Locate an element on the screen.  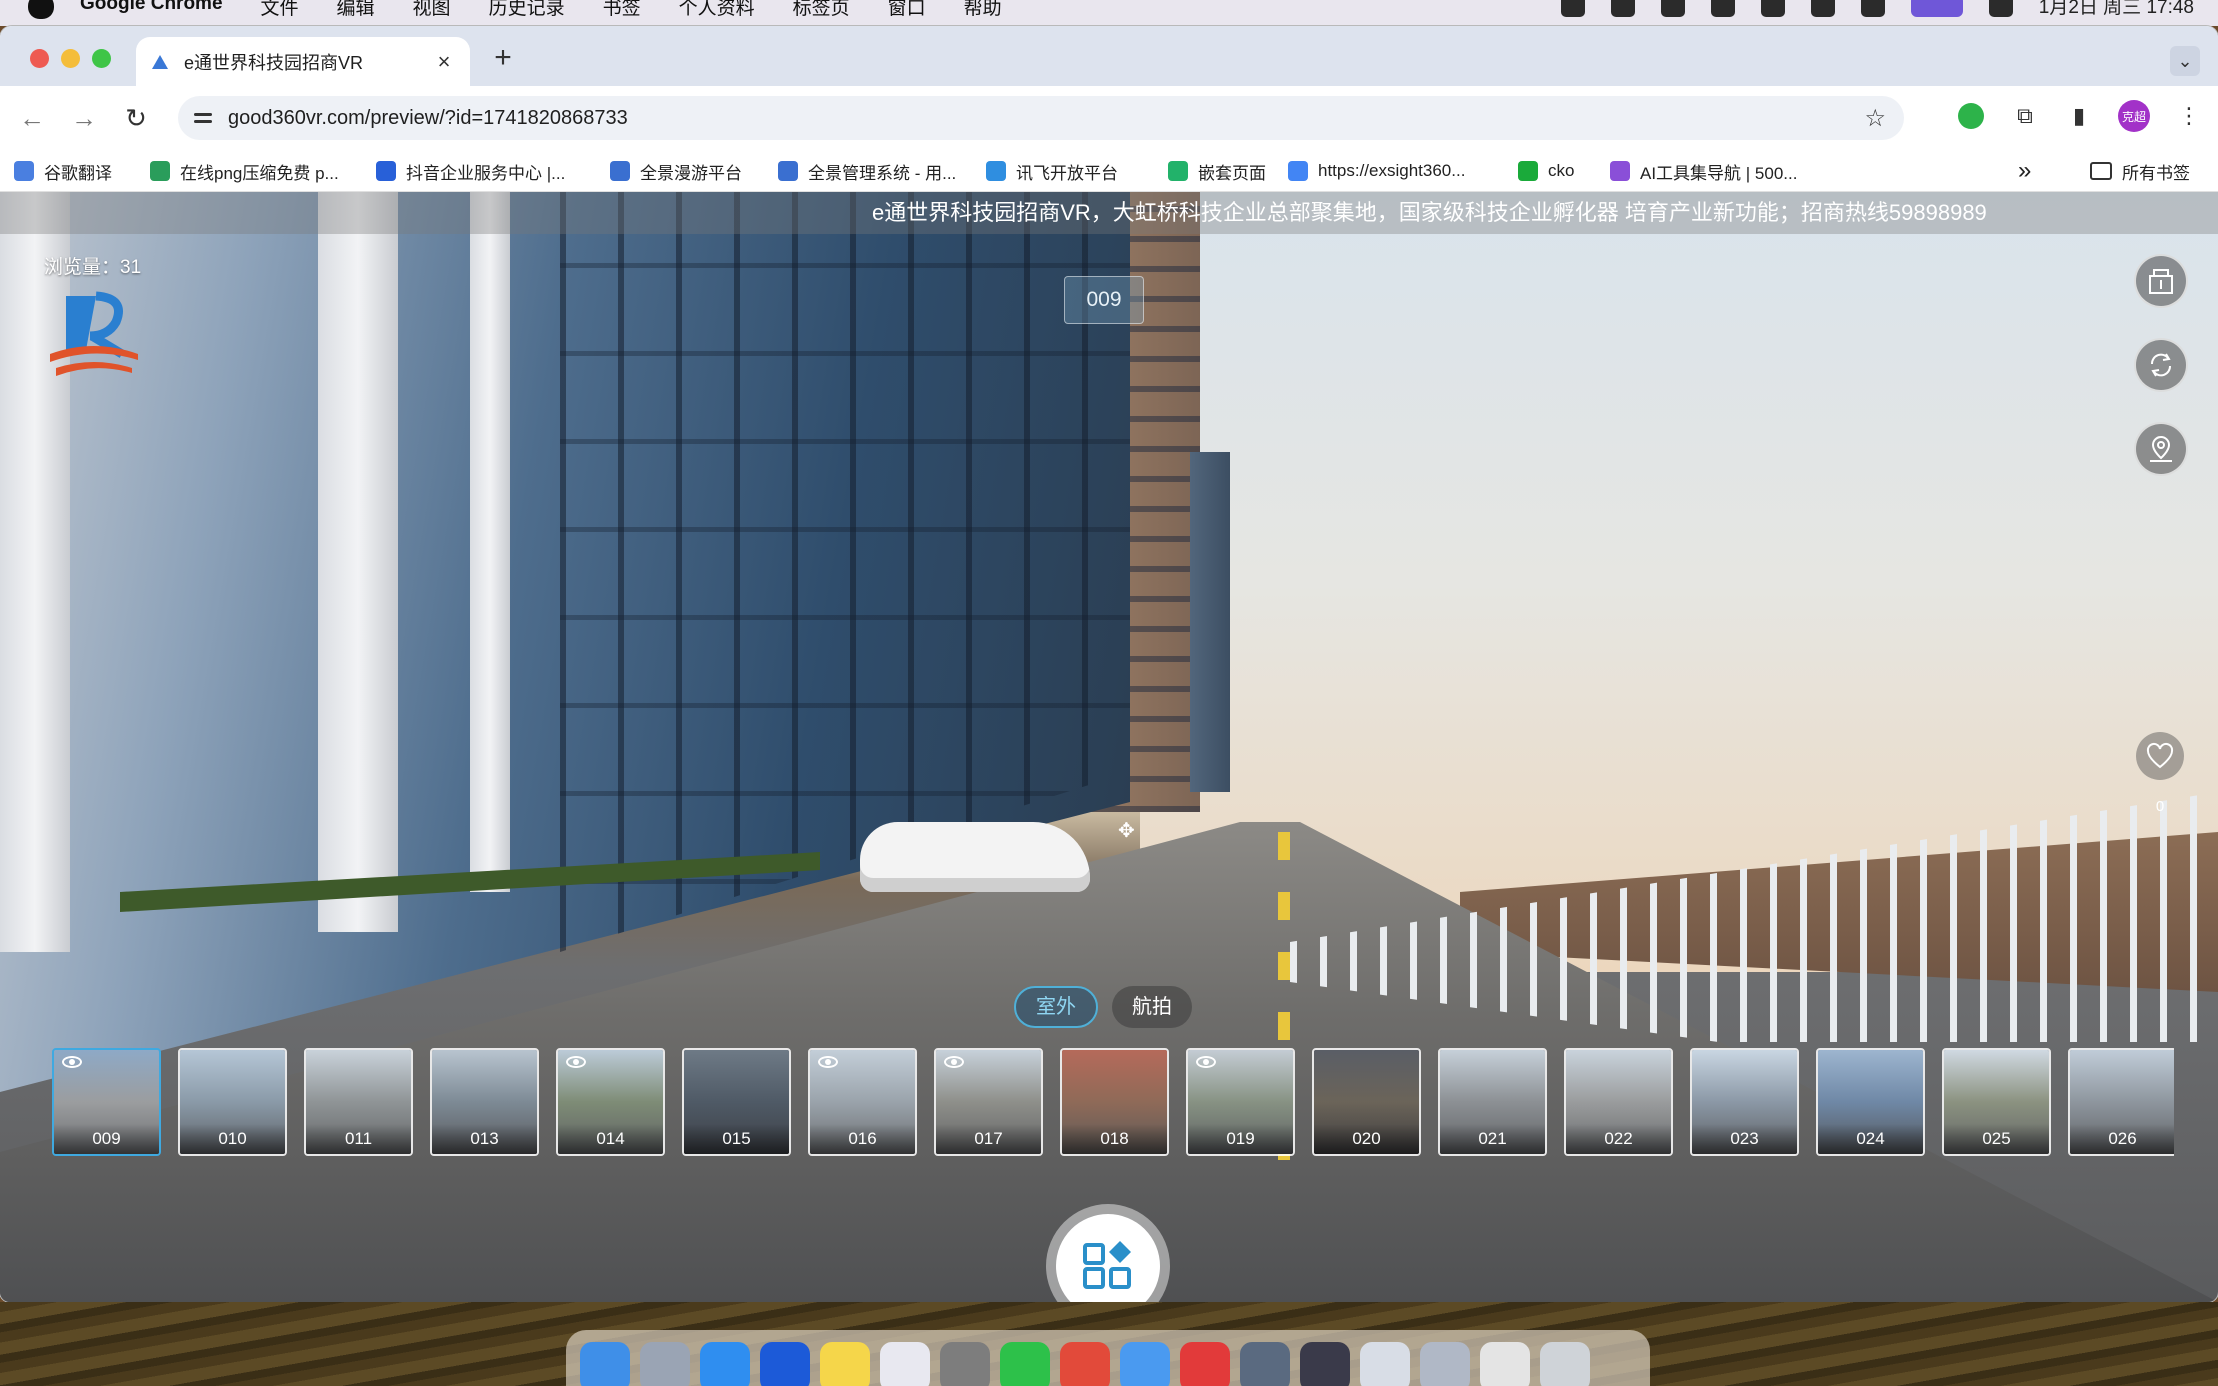
trash-icon is located at coordinates (1565, 1364).